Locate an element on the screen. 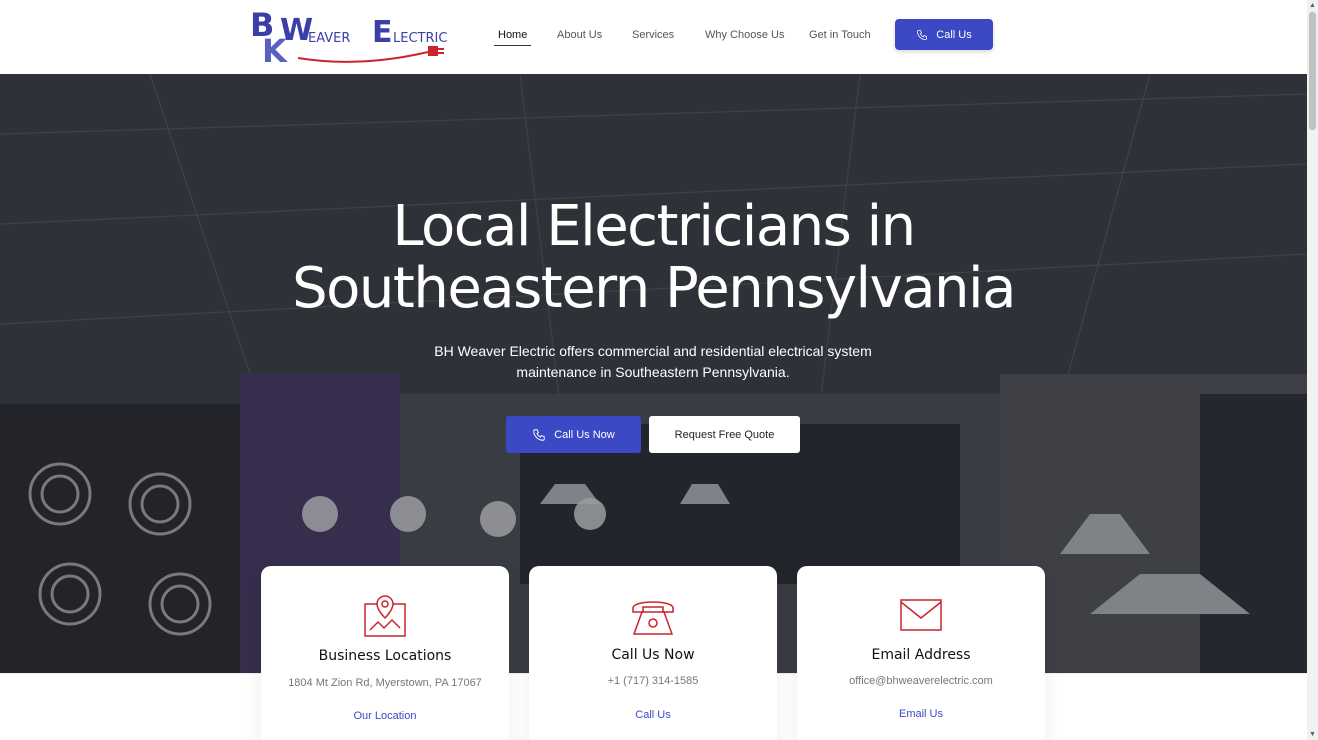 Image resolution: width=1318 pixels, height=740 pixels. header-call-button: Call Us is located at coordinates (944, 34).